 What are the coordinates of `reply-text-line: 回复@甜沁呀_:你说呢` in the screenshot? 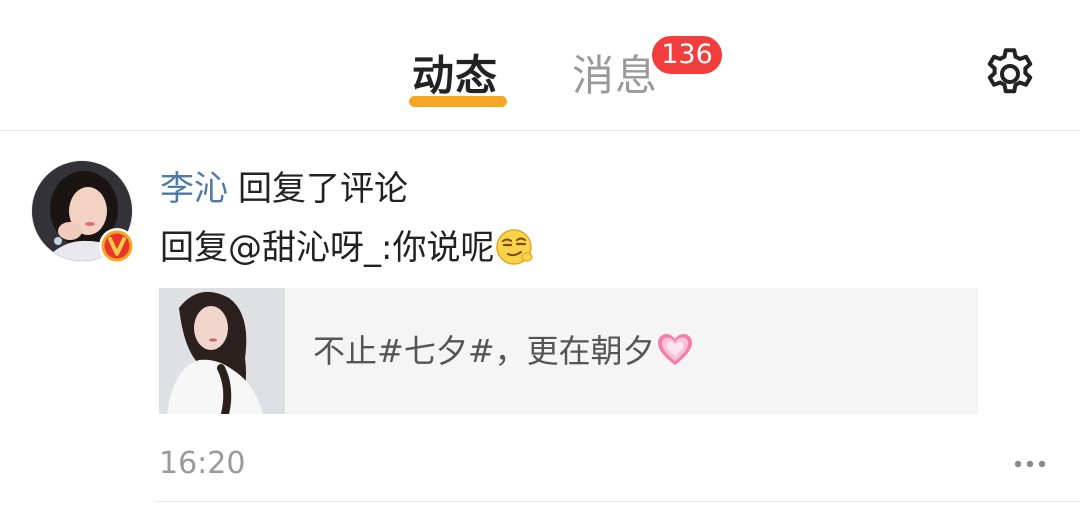 It's located at (347, 248).